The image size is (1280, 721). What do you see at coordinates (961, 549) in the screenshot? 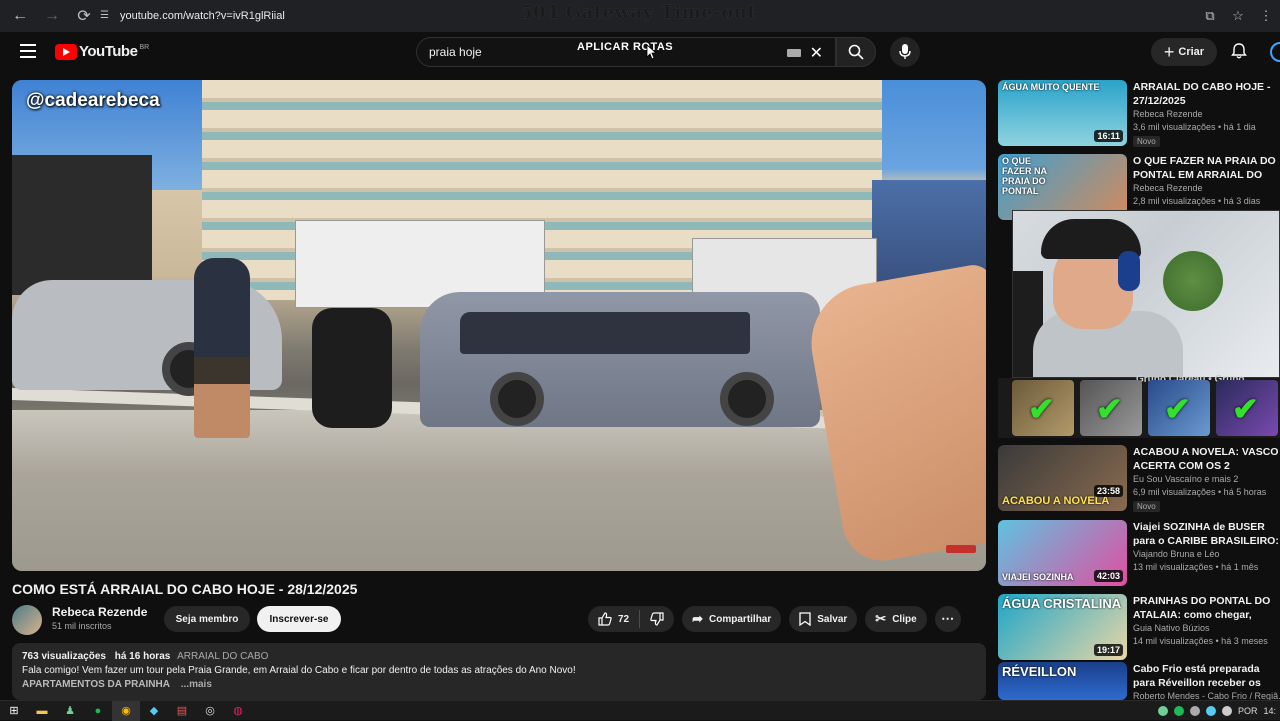
I see `player-subscribe-badge` at bounding box center [961, 549].